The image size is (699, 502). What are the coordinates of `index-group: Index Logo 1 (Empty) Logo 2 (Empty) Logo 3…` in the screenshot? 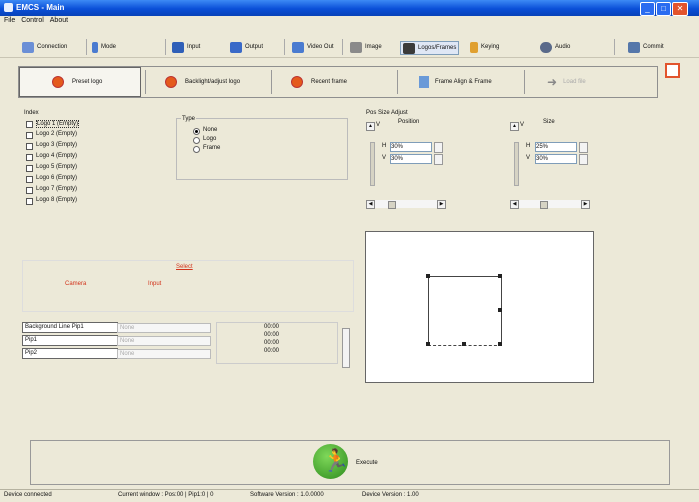 It's located at (99, 185).